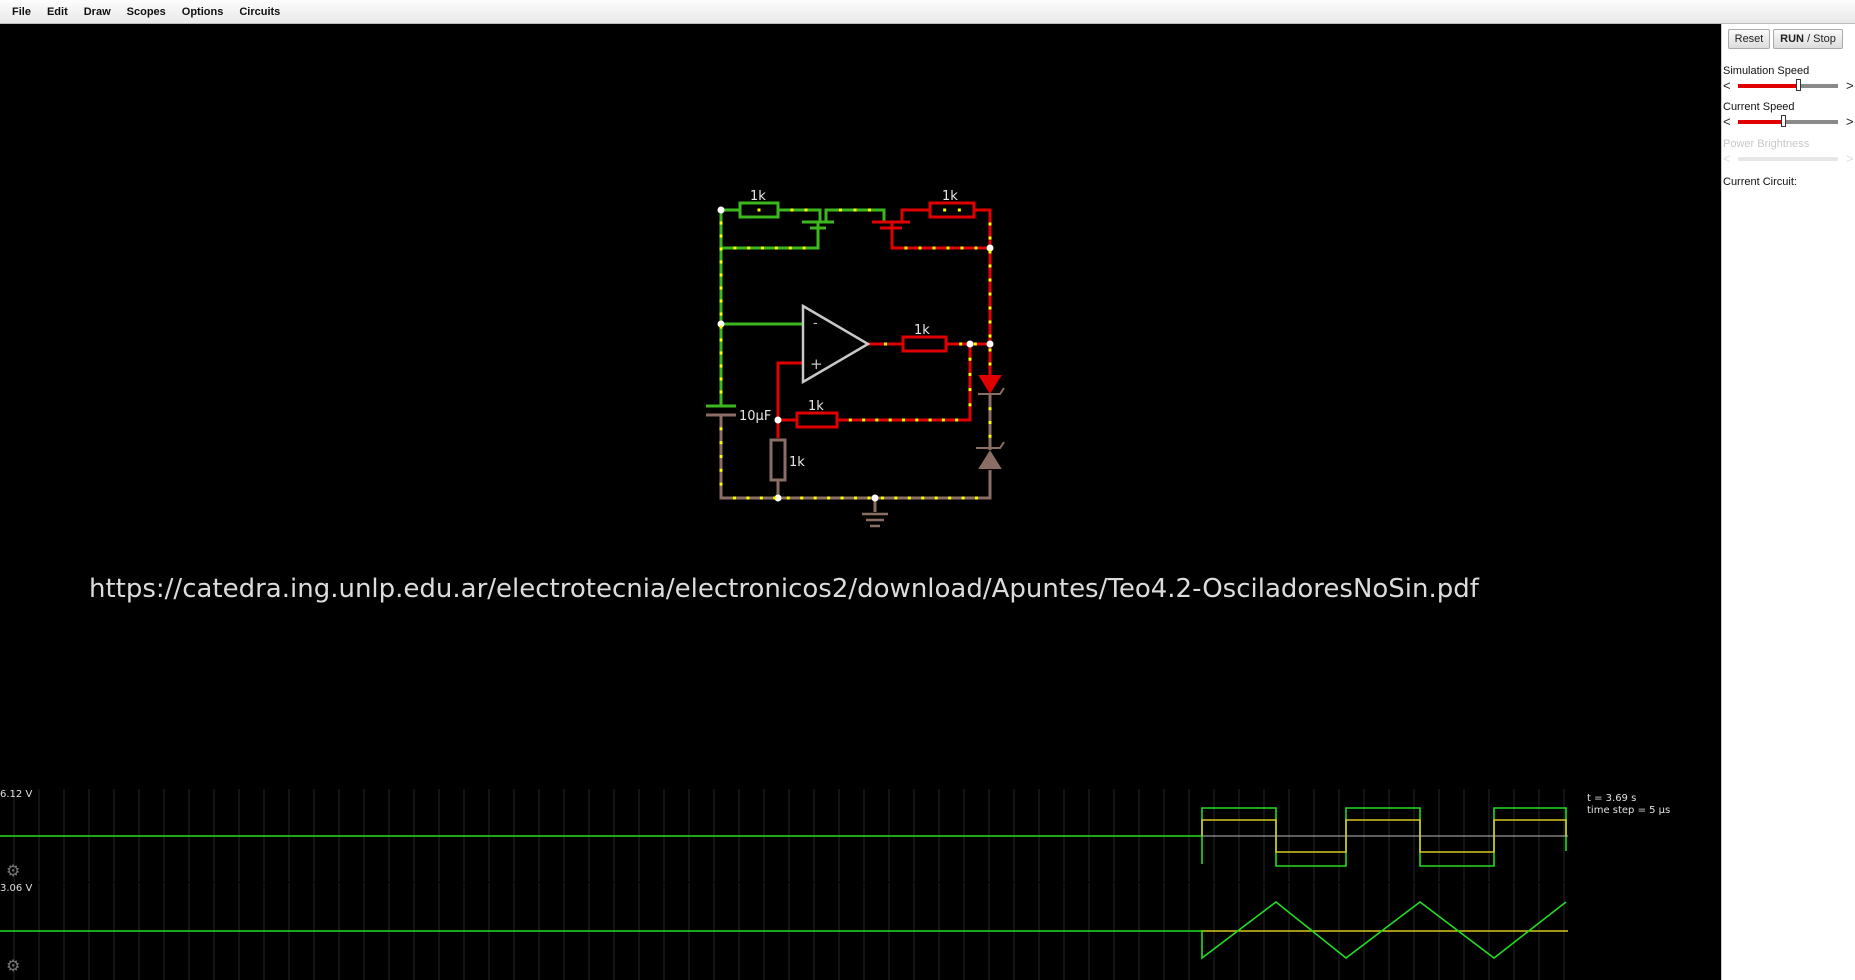  I want to click on power-brightness-label: Power Brightness, so click(1766, 144).